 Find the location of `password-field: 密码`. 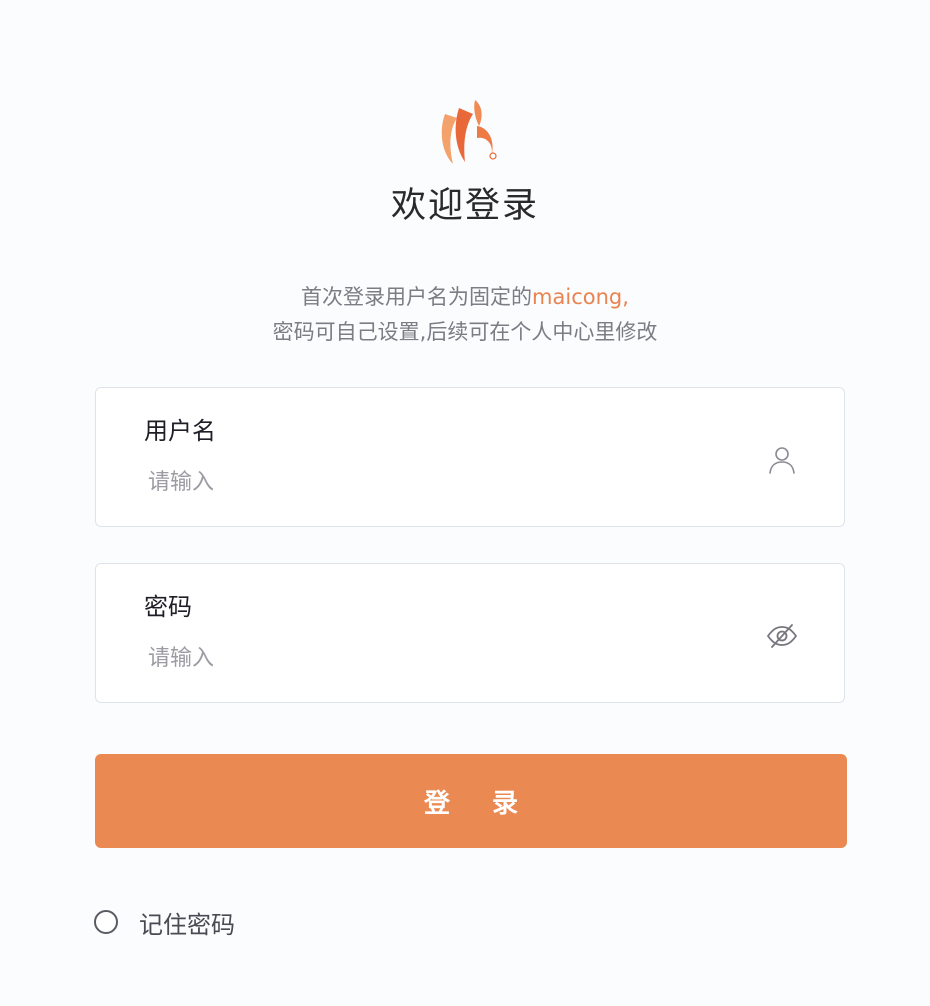

password-field: 密码 is located at coordinates (470, 633).